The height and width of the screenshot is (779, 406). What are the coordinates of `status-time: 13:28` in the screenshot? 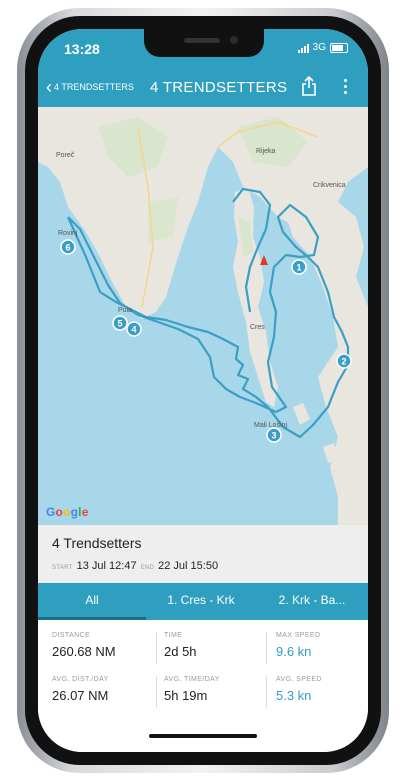 It's located at (82, 49).